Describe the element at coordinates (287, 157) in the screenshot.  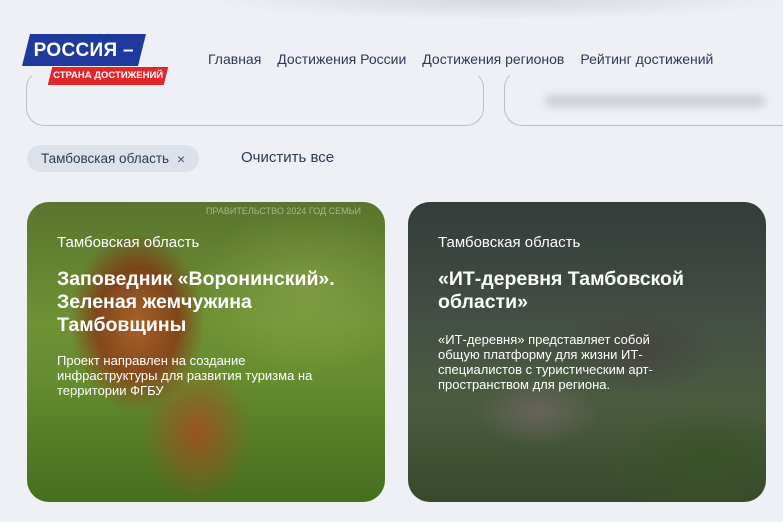
I see `clear-all-button: Очистить все` at that location.